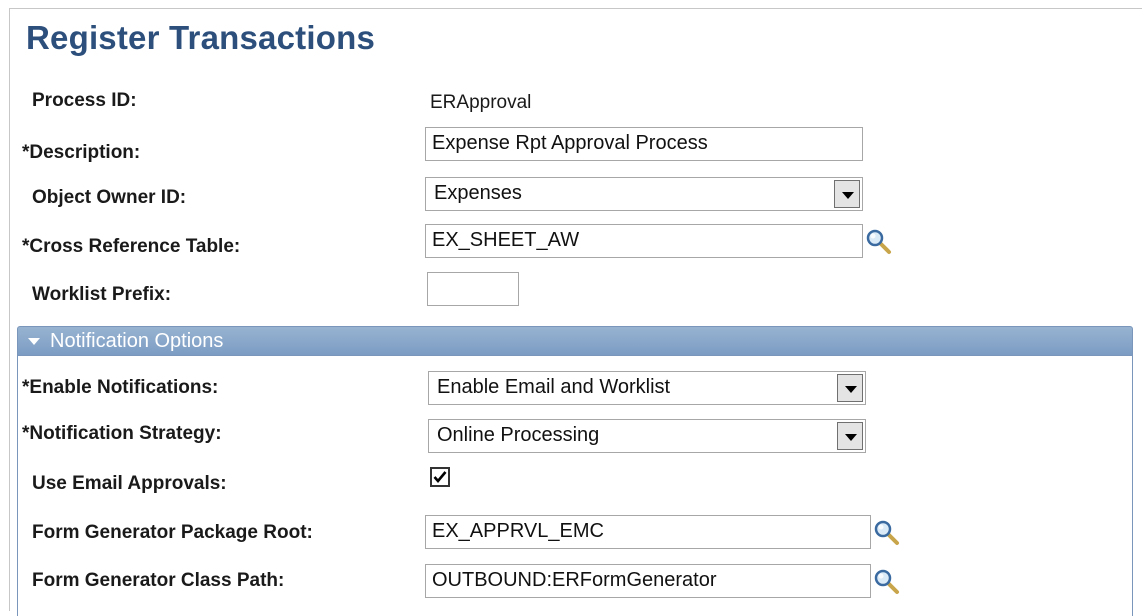 The height and width of the screenshot is (616, 1142). I want to click on object-owner-id-label: Object Owner ID:, so click(109, 197).